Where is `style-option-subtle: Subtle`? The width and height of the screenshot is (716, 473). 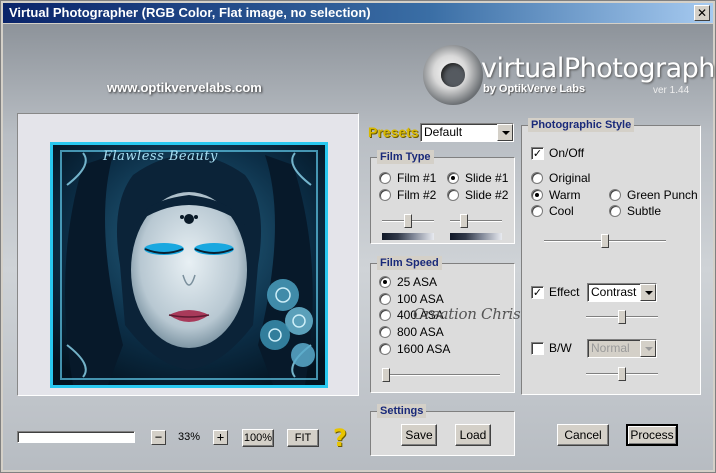 style-option-subtle: Subtle is located at coordinates (635, 211).